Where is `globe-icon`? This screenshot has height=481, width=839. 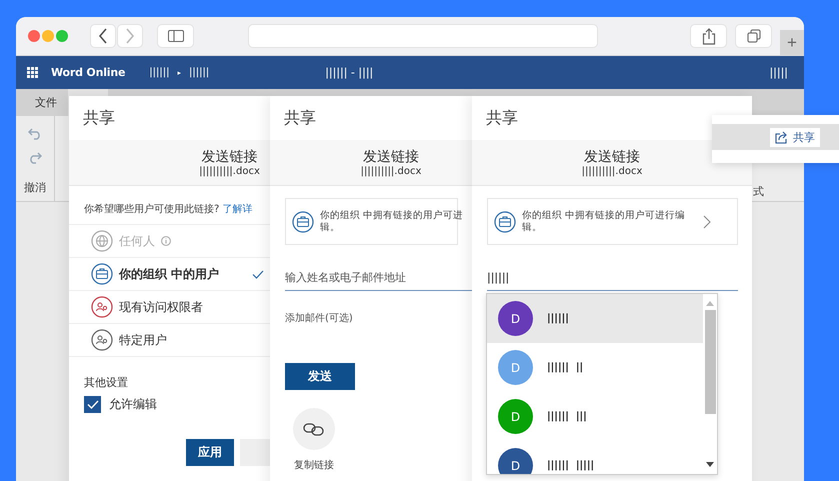
globe-icon is located at coordinates (102, 241).